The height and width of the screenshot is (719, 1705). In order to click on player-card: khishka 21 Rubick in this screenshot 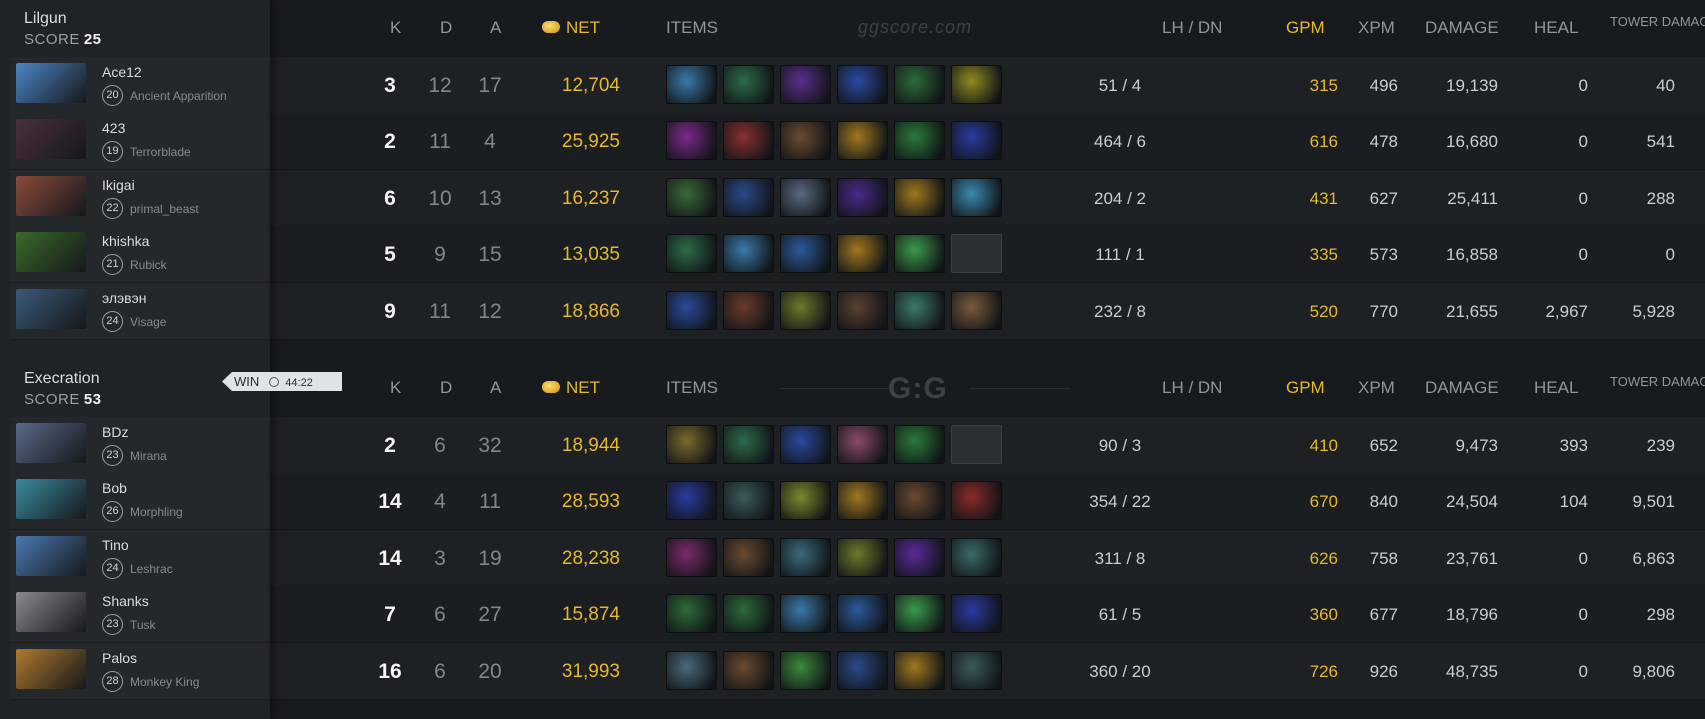, I will do `click(139, 254)`.